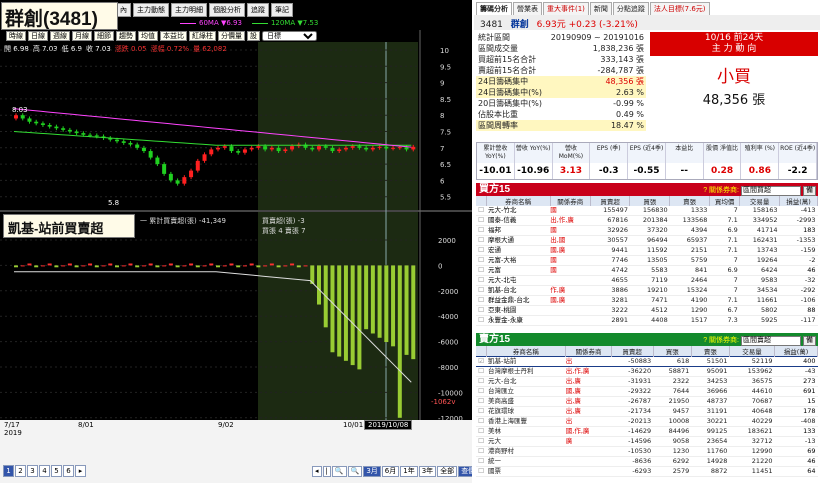 The image size is (820, 483). What do you see at coordinates (647, 260) in the screenshot?
I see `table-row: ☐ 元富-大裕國 7746 13505 5759 7 19264 -2` at bounding box center [647, 260].